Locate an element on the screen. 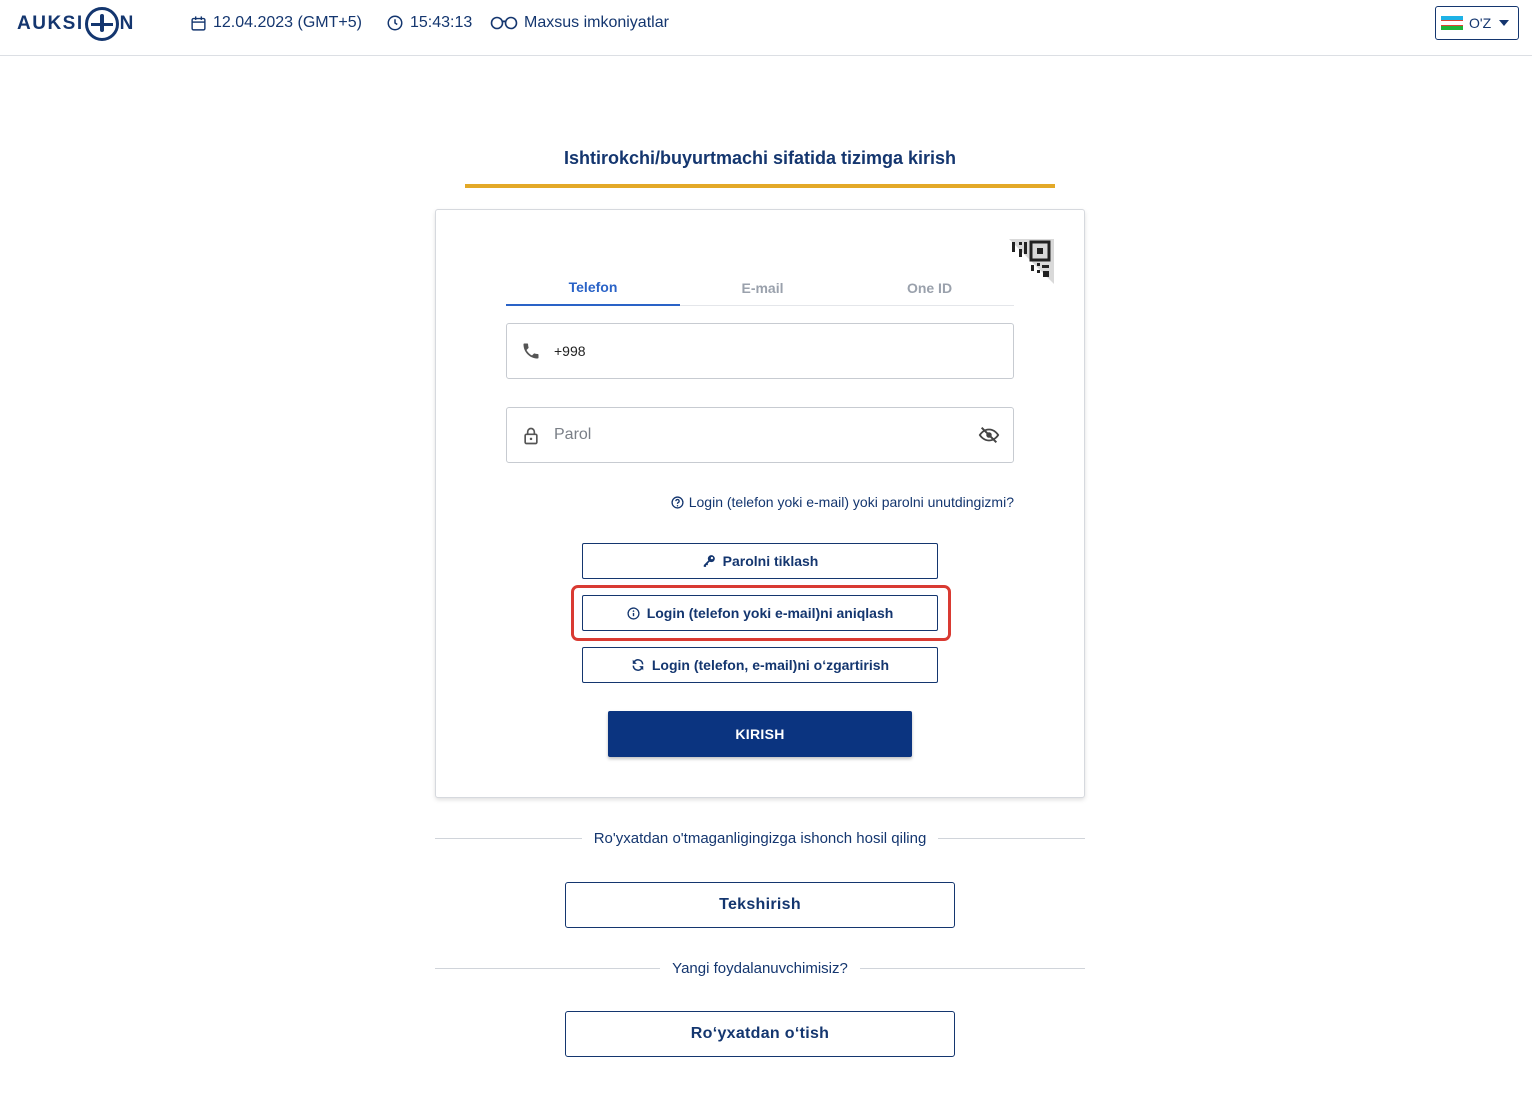 The width and height of the screenshot is (1532, 1094). time-display: 15:43:13 is located at coordinates (429, 23).